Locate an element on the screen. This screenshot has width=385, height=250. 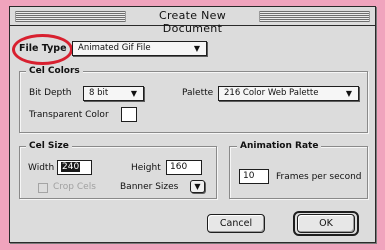
frames-per-second-input: 10 is located at coordinates (254, 176).